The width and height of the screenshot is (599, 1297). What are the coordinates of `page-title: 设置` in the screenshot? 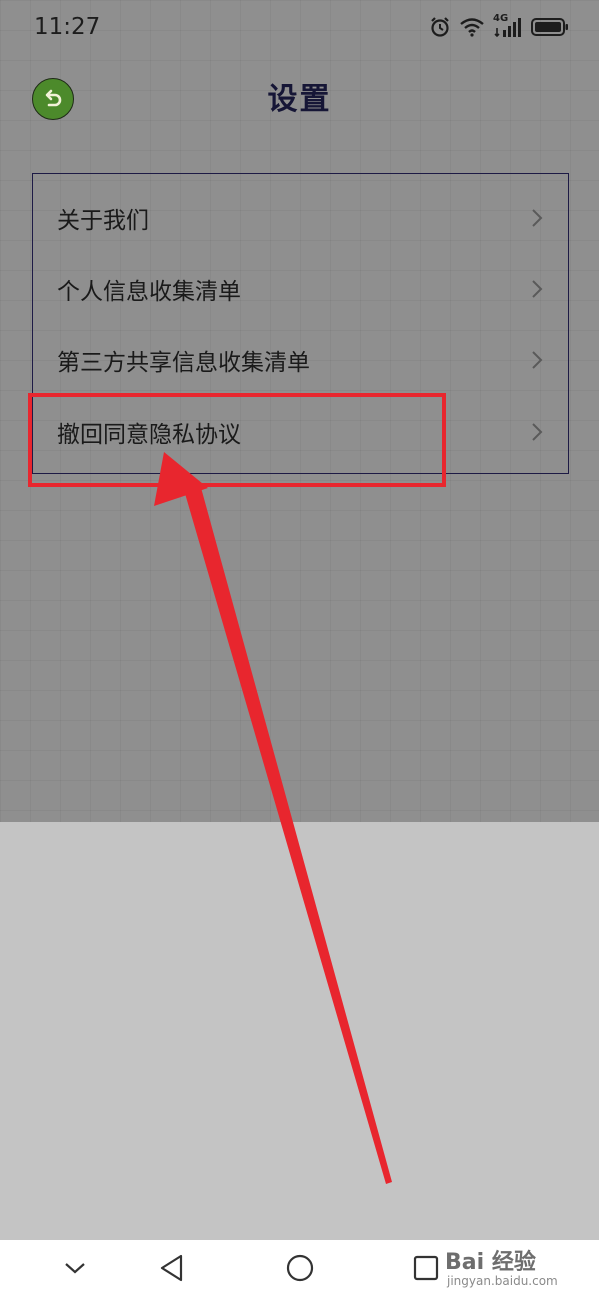 It's located at (299, 99).